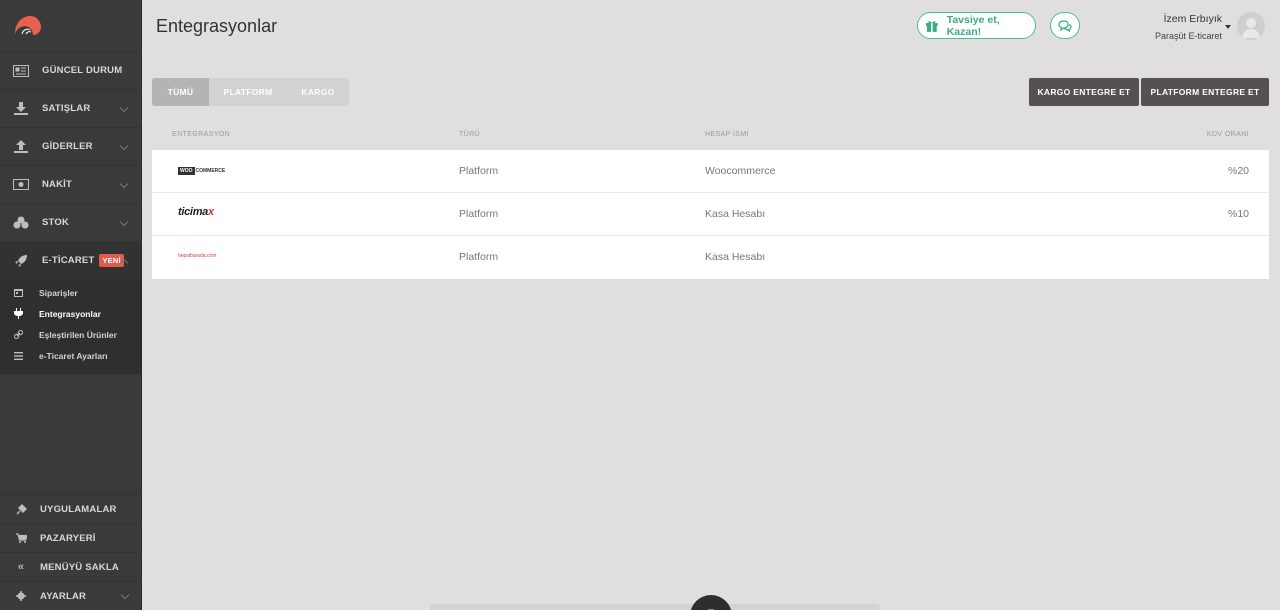  What do you see at coordinates (973, 25) in the screenshot?
I see `refer-label: Tavsiye et, Kazan!` at bounding box center [973, 25].